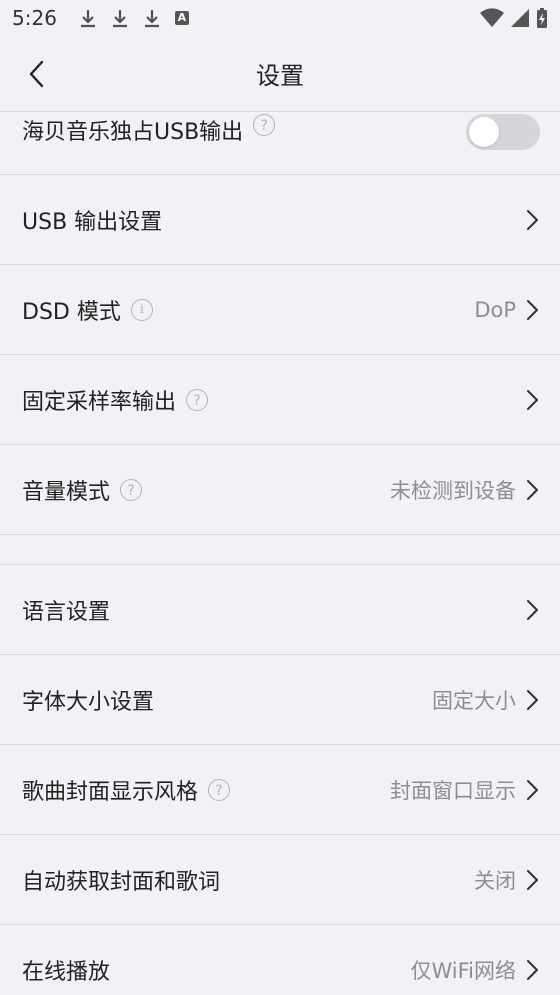 This screenshot has height=995, width=560. Describe the element at coordinates (280, 880) in the screenshot. I see `setting-row-auto-fetch: 自动获取封面和歌词 关闭` at that location.